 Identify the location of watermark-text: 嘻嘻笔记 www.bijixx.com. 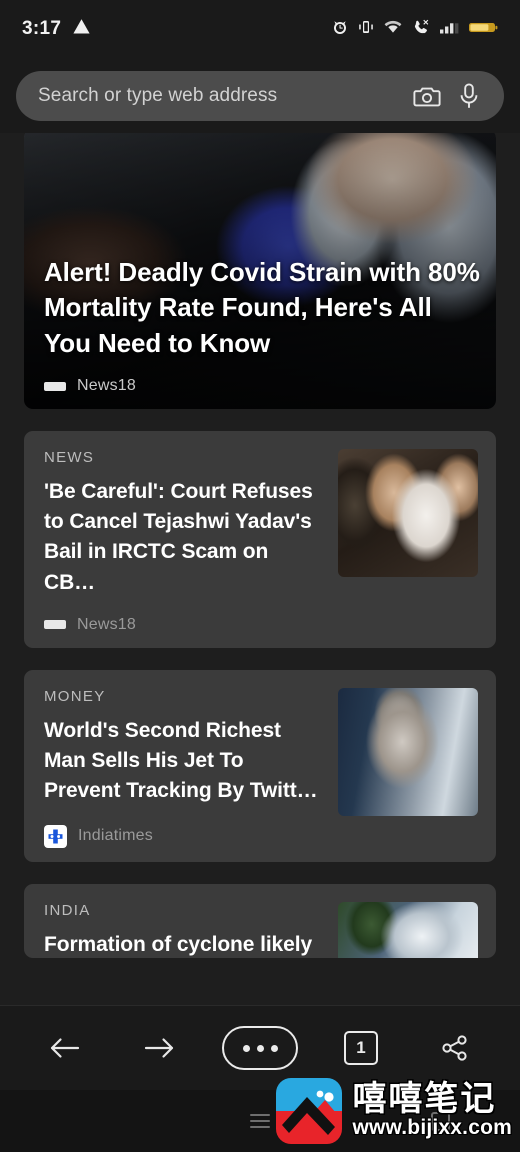
(432, 1110).